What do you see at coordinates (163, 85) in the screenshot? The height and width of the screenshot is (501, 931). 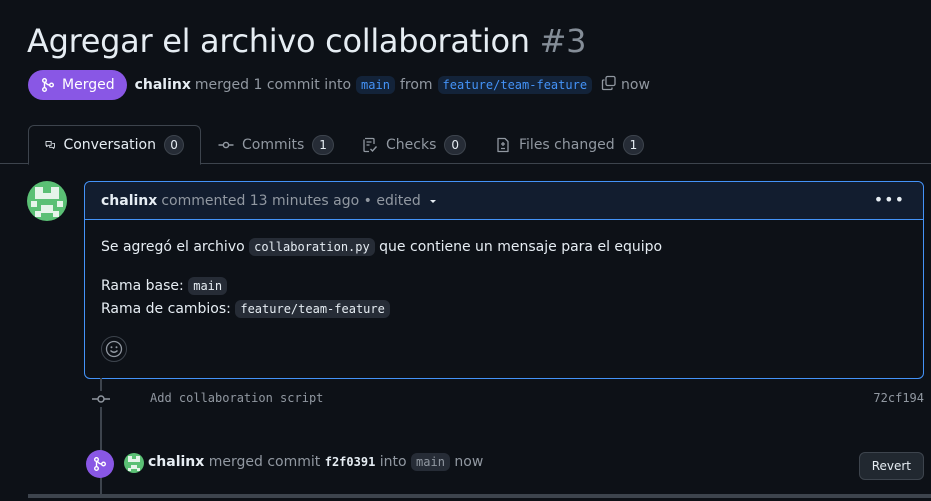 I see `pr-author-link: chalinx` at bounding box center [163, 85].